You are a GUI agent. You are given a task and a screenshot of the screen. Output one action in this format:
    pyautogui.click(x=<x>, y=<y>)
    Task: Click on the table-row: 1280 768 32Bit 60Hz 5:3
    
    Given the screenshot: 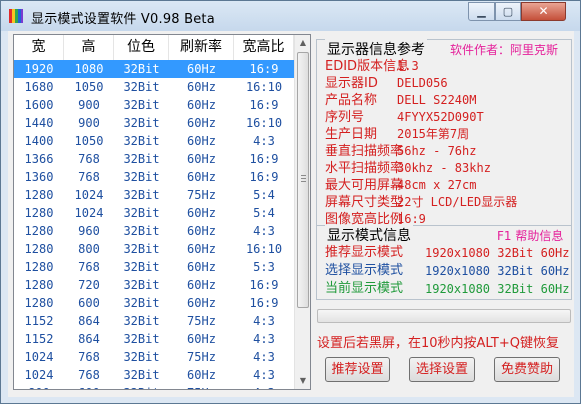 What is the action you would take?
    pyautogui.click(x=154, y=267)
    